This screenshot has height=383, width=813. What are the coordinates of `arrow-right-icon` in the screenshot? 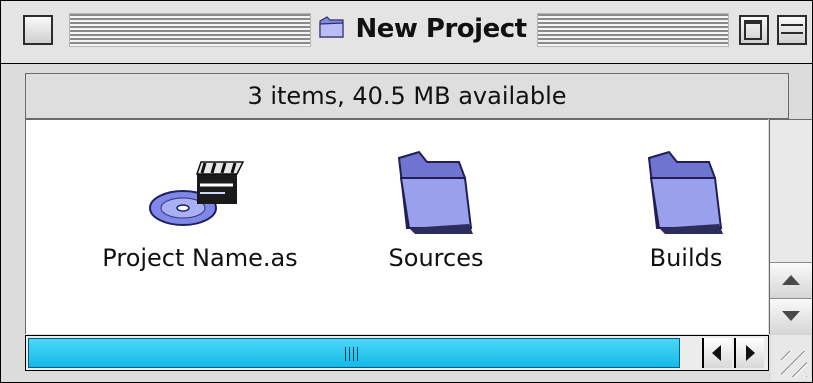 It's located at (750, 353).